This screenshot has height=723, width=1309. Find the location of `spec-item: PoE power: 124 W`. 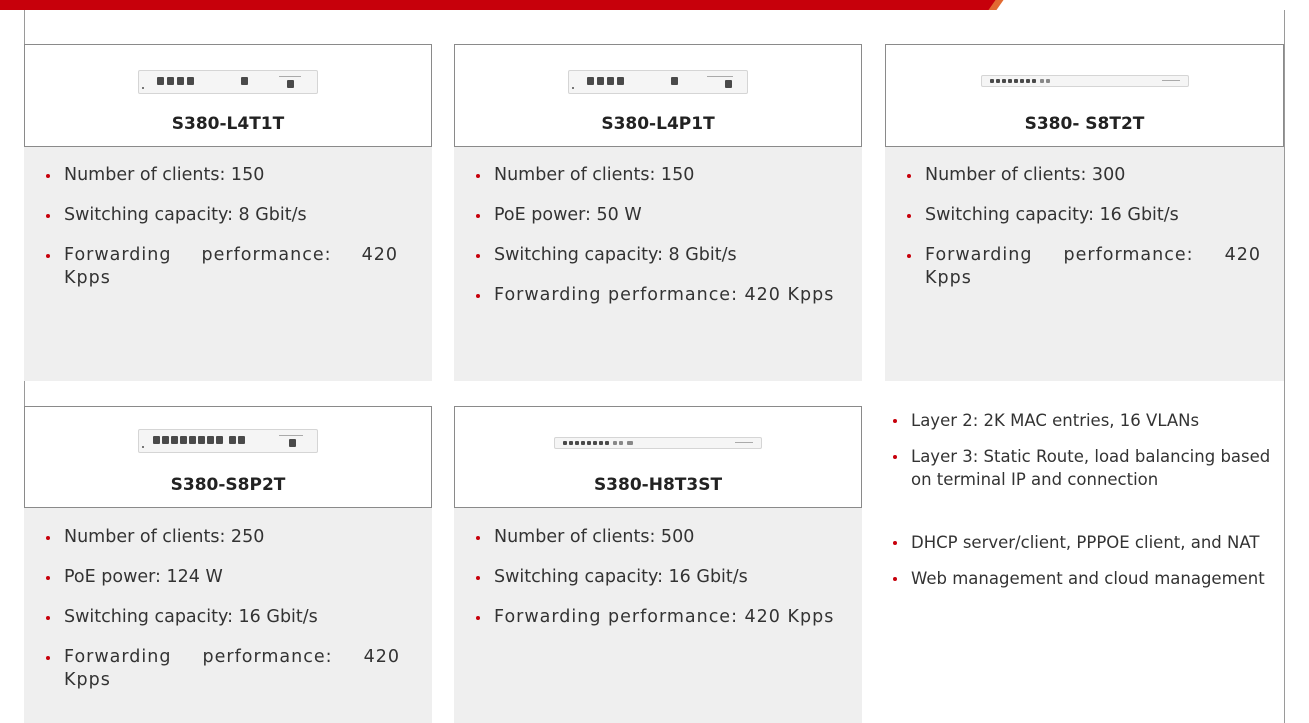

spec-item: PoE power: 124 W is located at coordinates (219, 577).